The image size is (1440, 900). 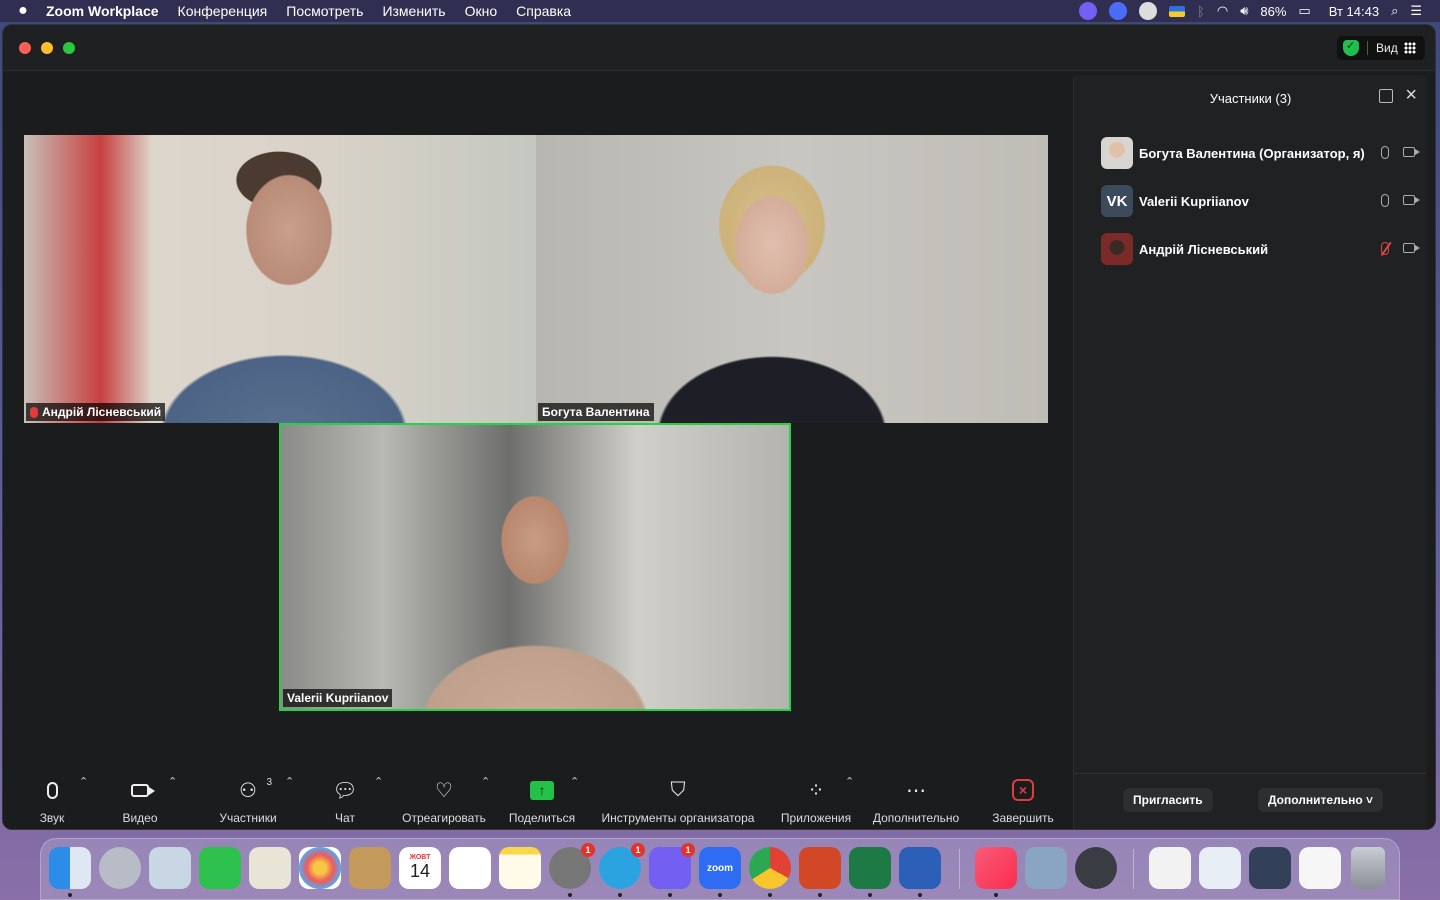 I want to click on apps-options-chevron-icon: ⌃, so click(x=849, y=781).